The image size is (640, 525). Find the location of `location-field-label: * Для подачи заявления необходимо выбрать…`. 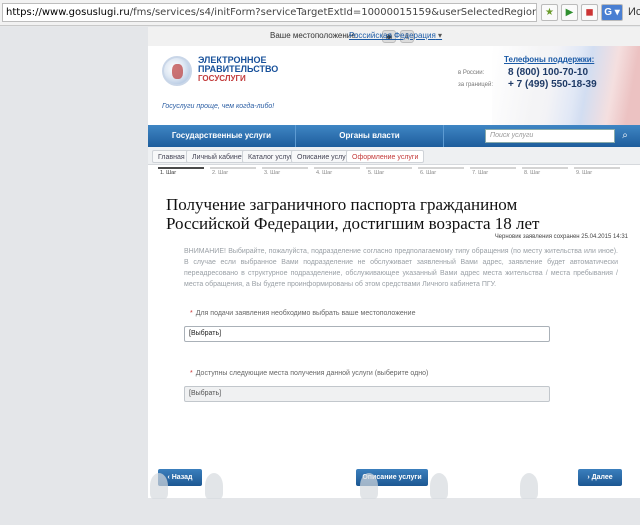

location-field-label: * Для подачи заявления необходимо выбрать… is located at coordinates (302, 313).